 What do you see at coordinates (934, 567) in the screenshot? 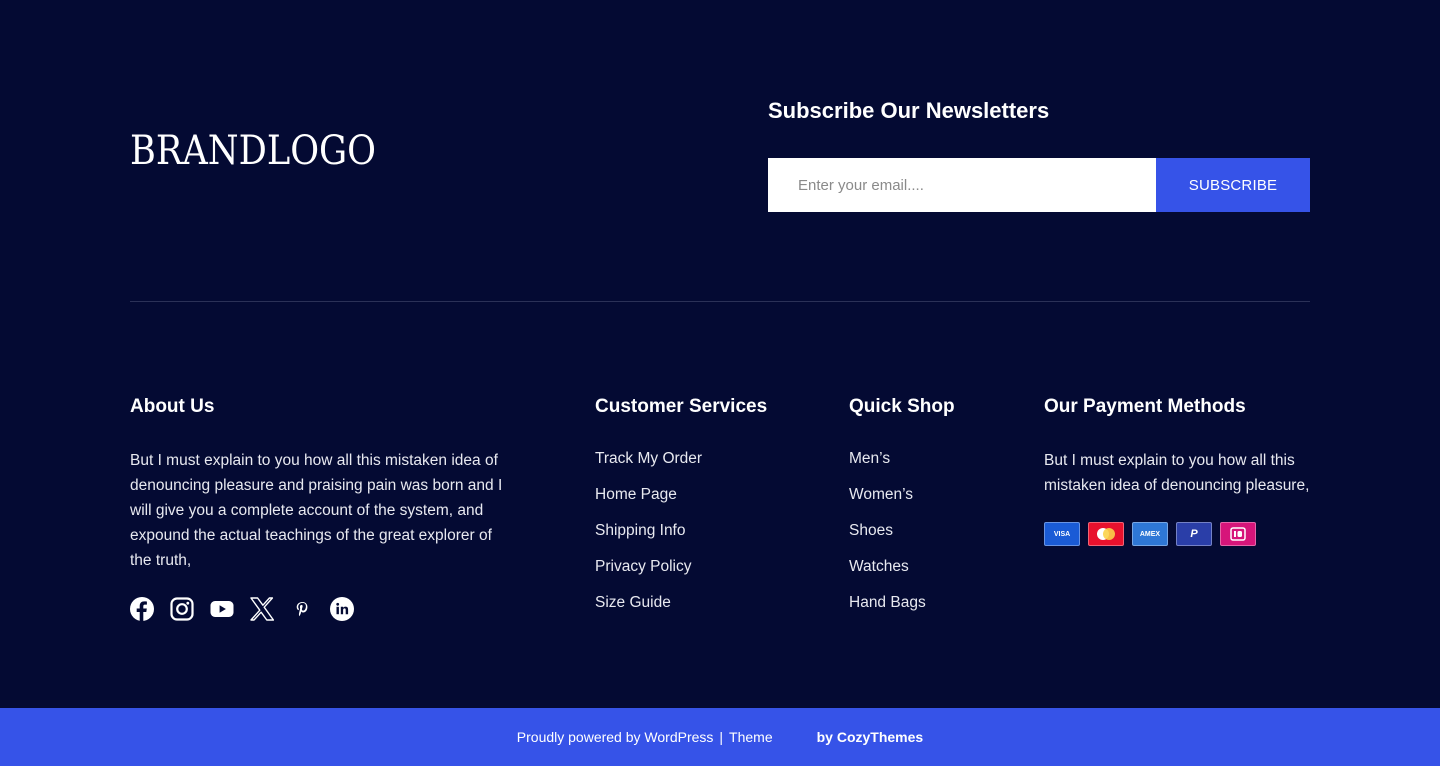
I see `link-watches: Watches` at bounding box center [934, 567].